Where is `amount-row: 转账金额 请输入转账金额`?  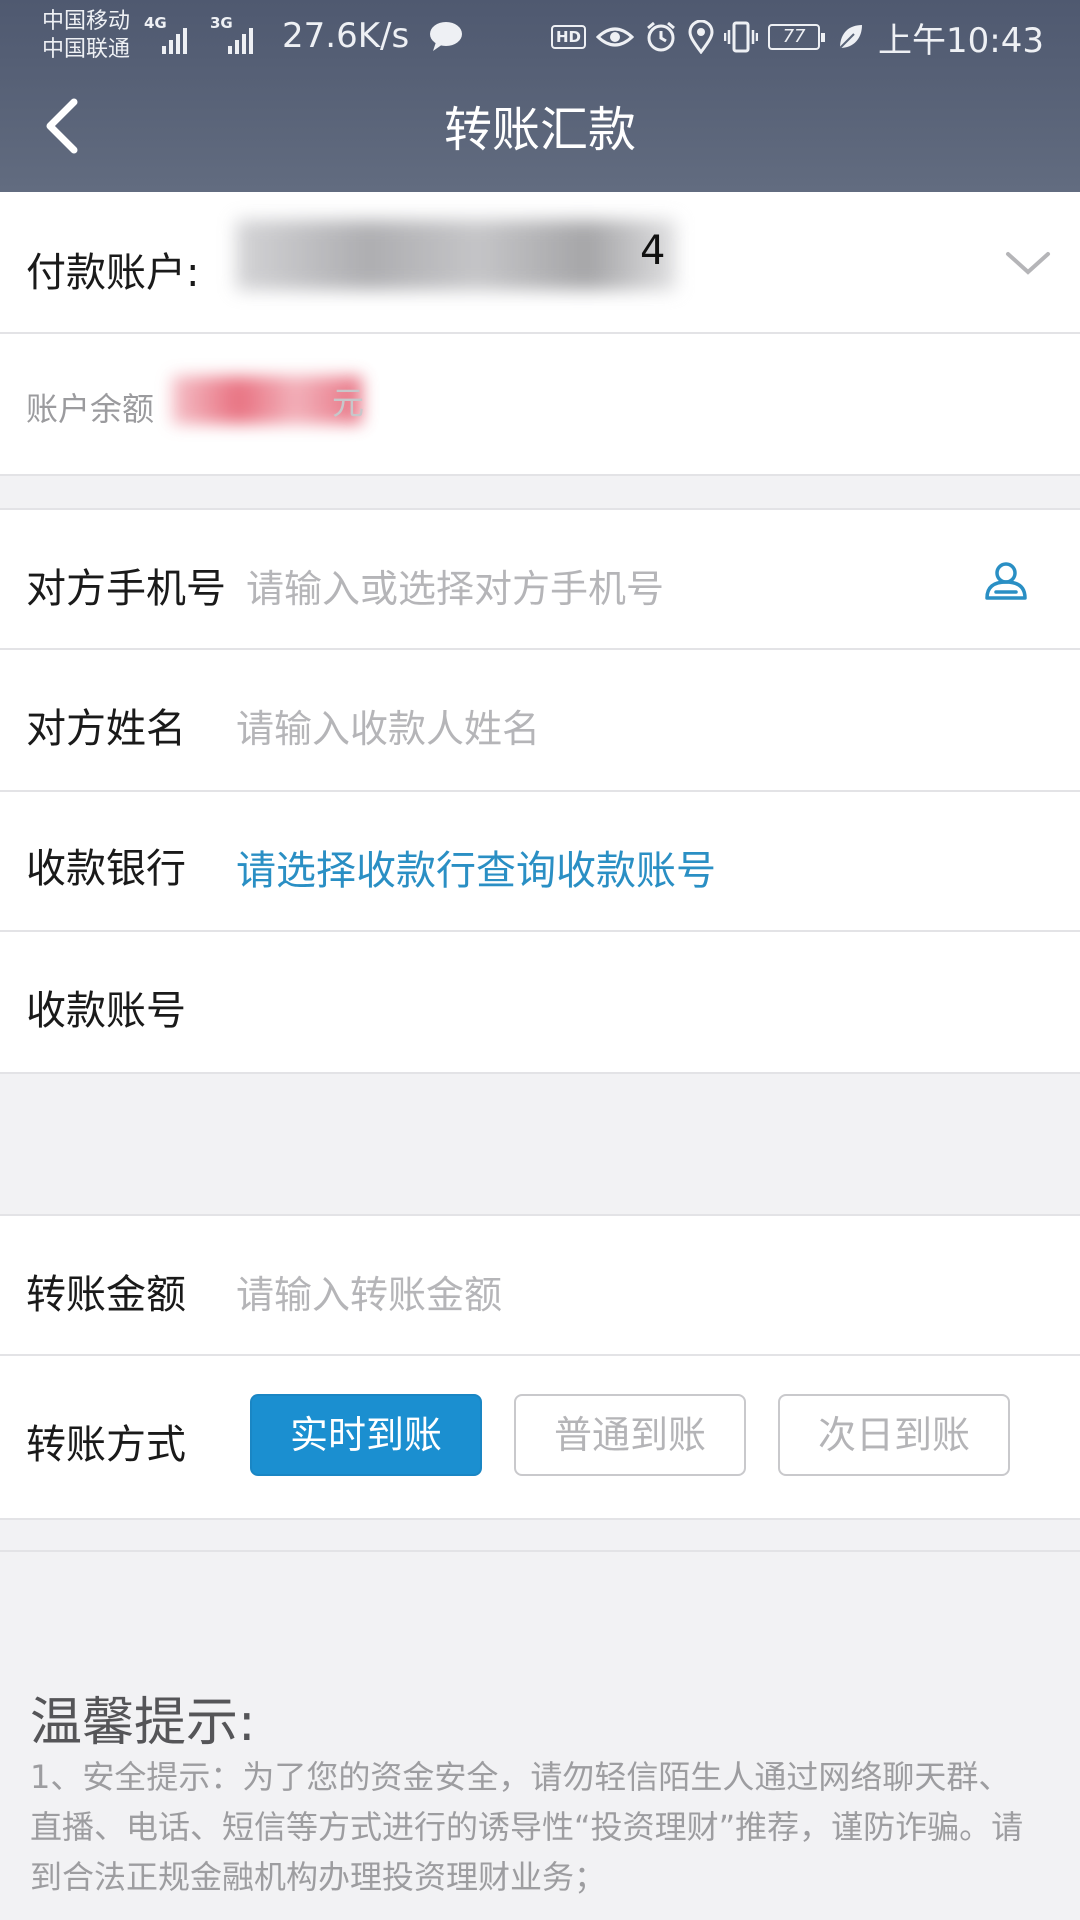 amount-row: 转账金额 请输入转账金额 is located at coordinates (540, 1285).